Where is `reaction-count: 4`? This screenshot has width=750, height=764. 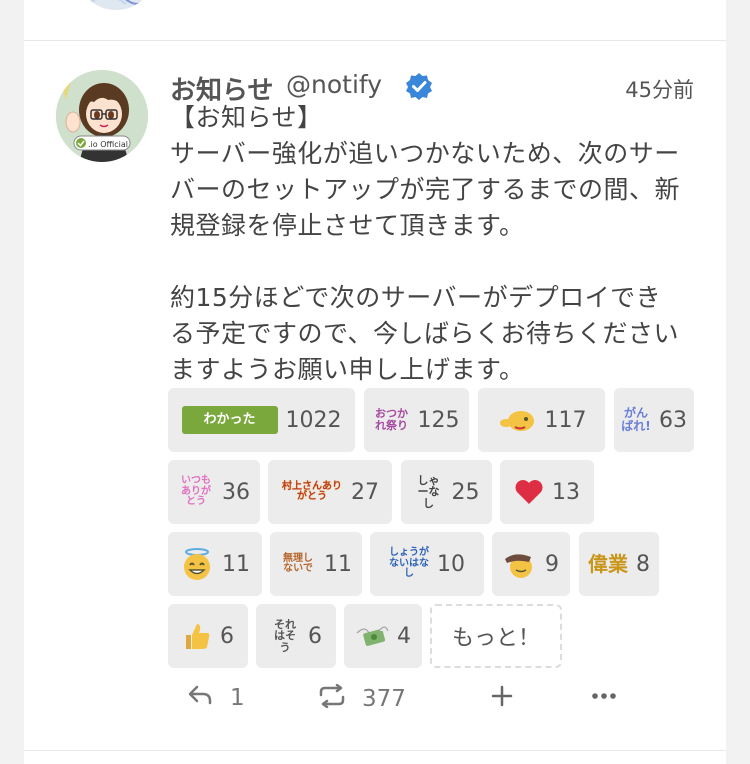
reaction-count: 4 is located at coordinates (404, 636).